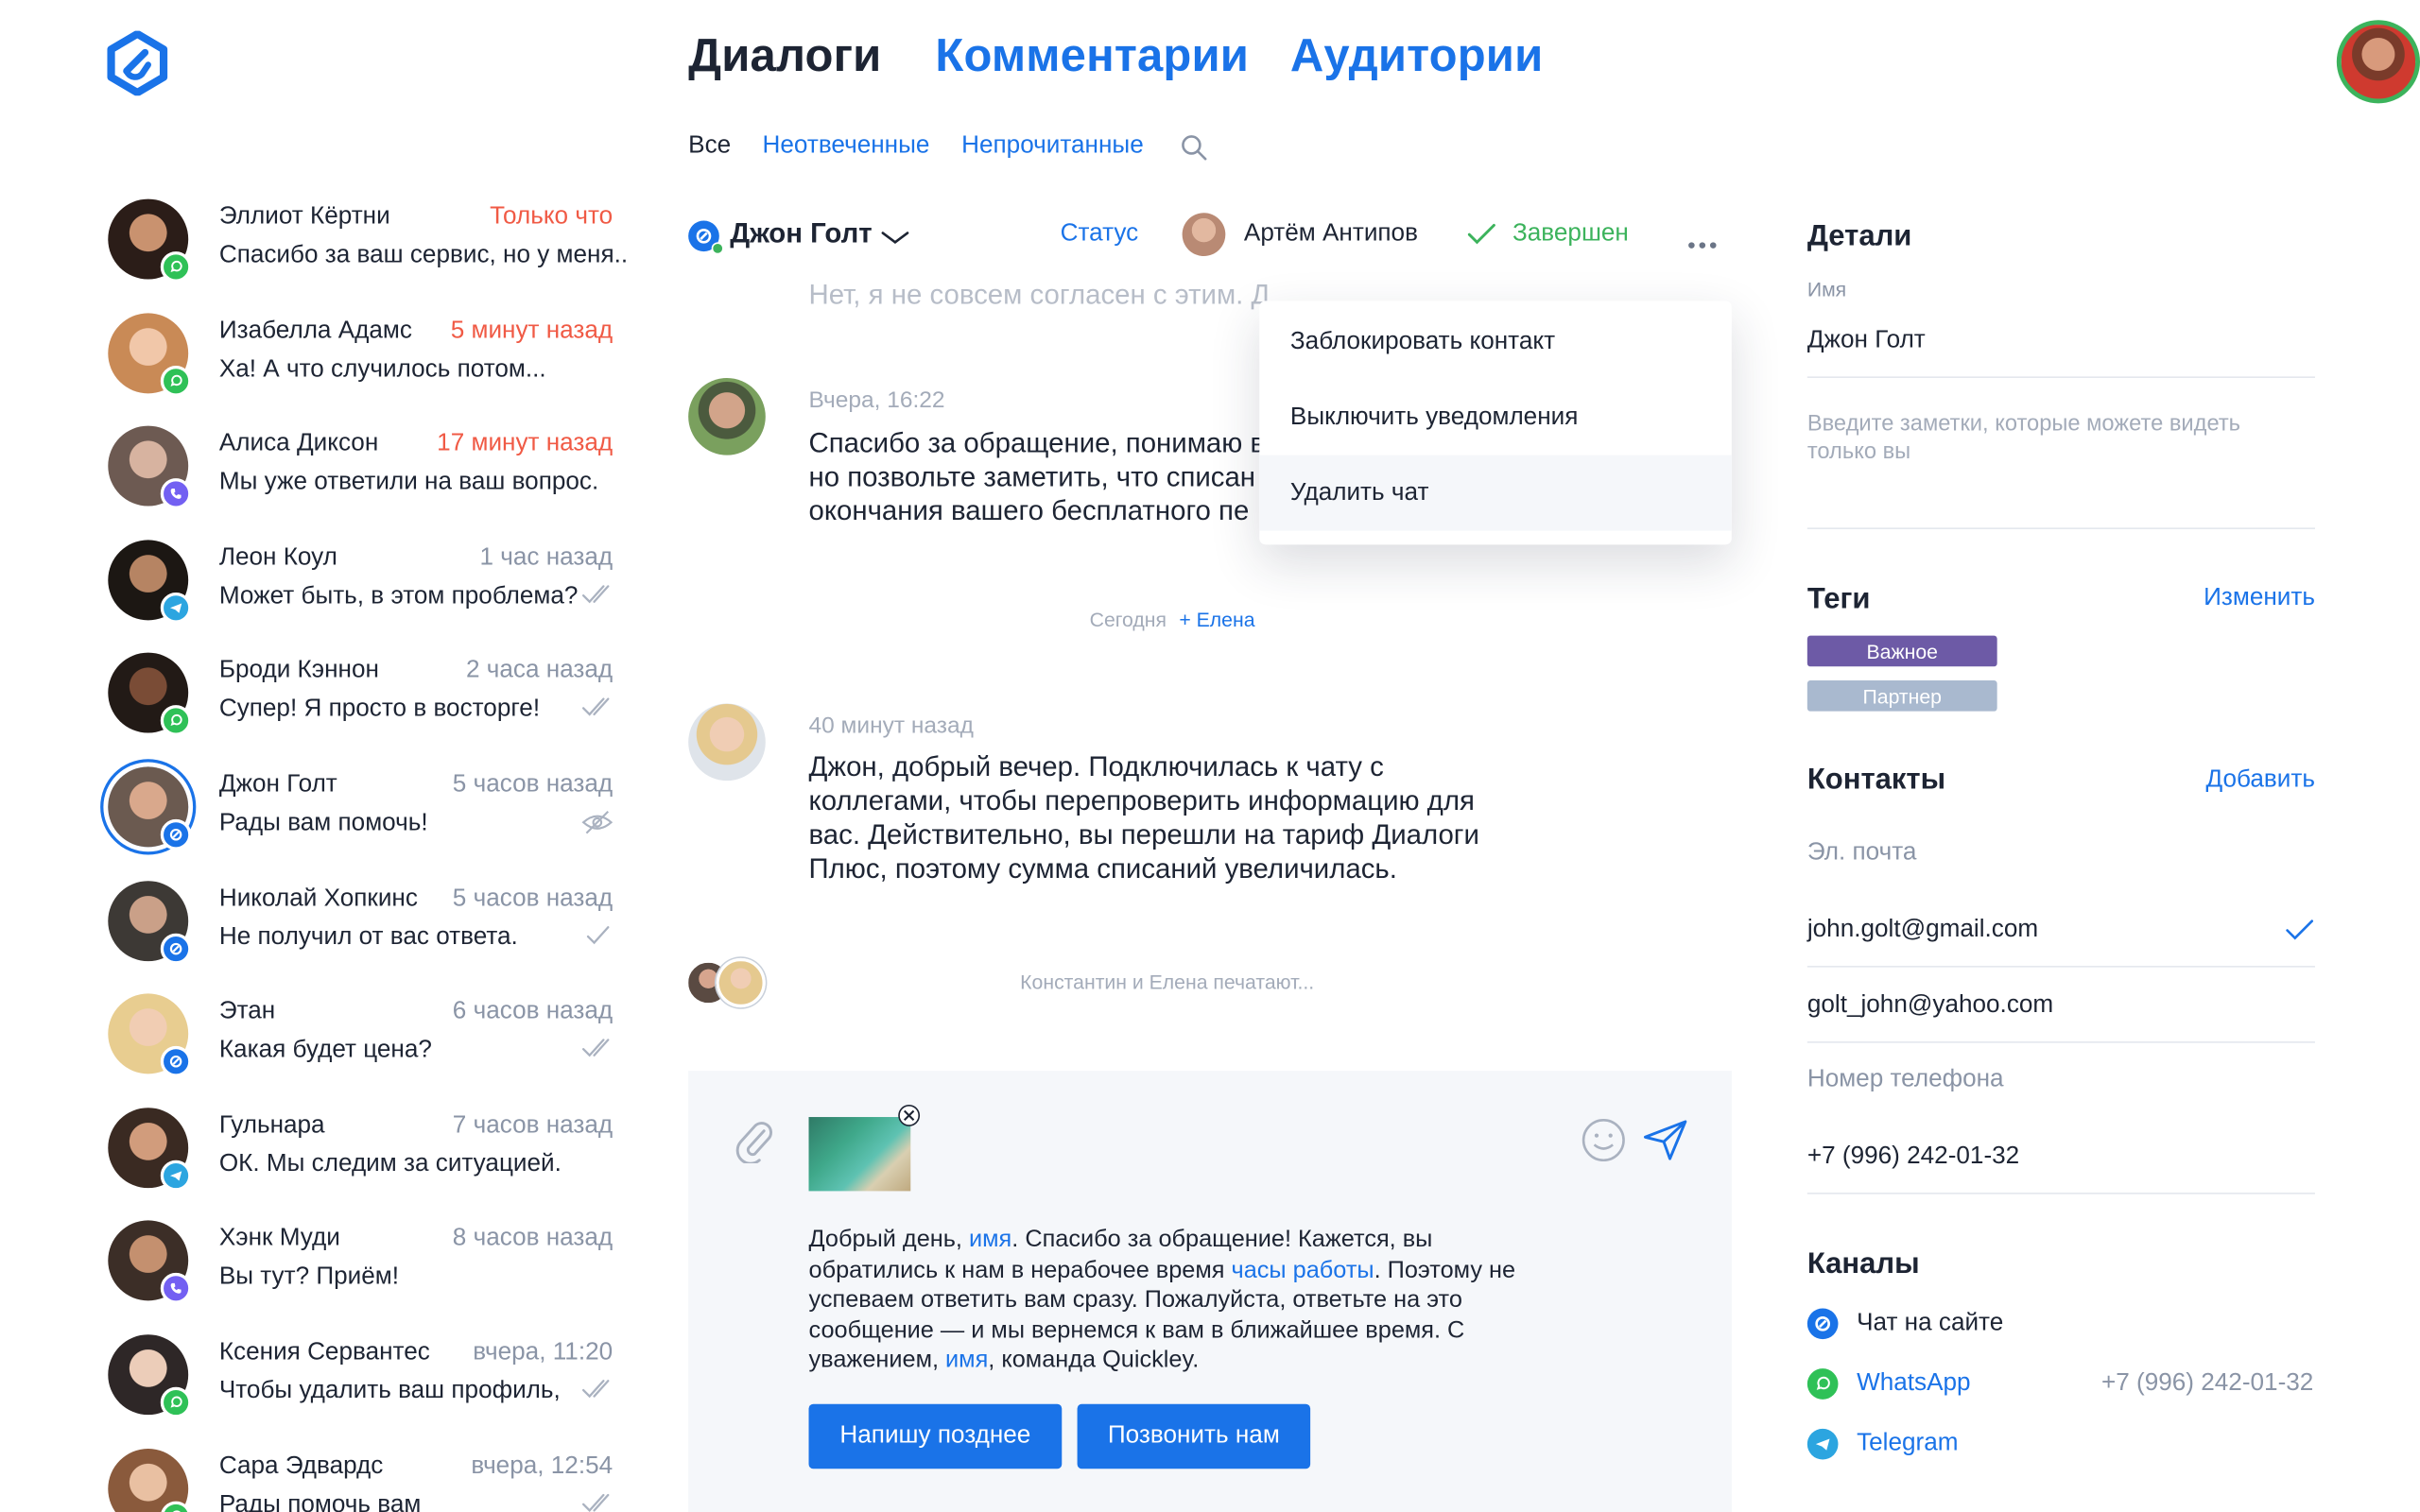  Describe the element at coordinates (1914, 1384) in the screenshot. I see `channel-whatsapp: WhatsApp` at that location.